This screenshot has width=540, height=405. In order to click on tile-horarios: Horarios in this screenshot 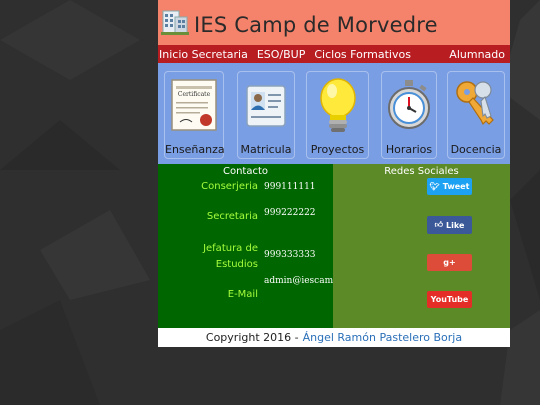, I will do `click(409, 115)`.